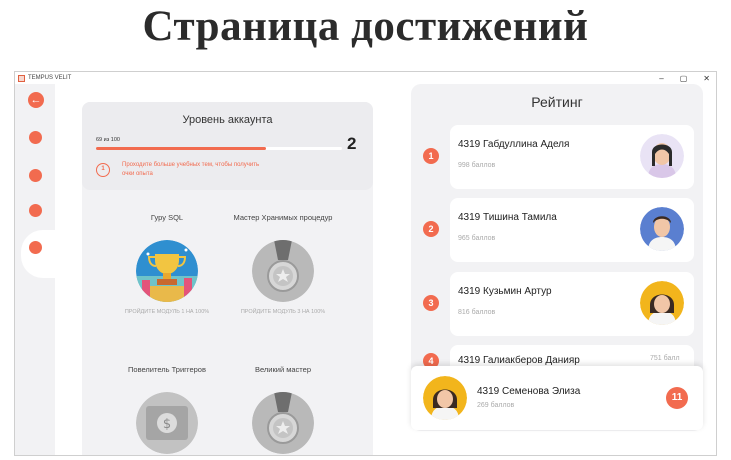  What do you see at coordinates (35, 247) in the screenshot?
I see `nav-item-4-active` at bounding box center [35, 247].